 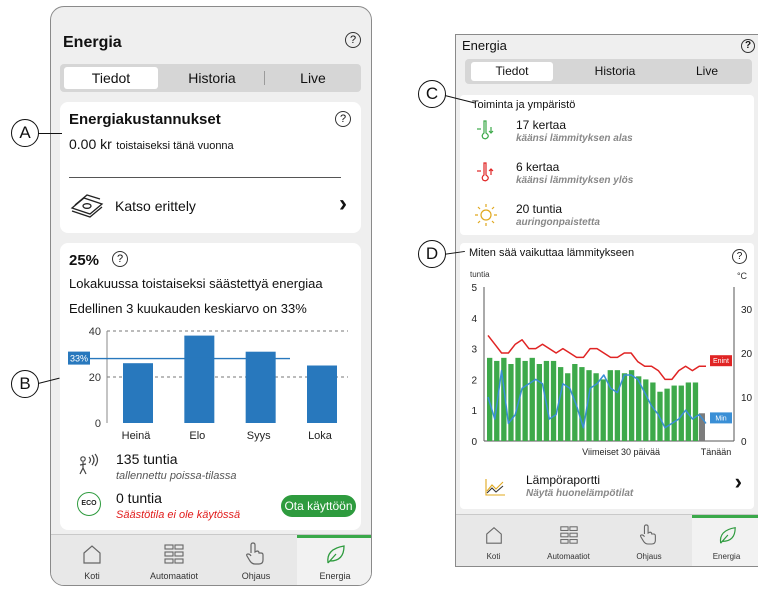 What do you see at coordinates (25, 133) in the screenshot?
I see `callout-a: A` at bounding box center [25, 133].